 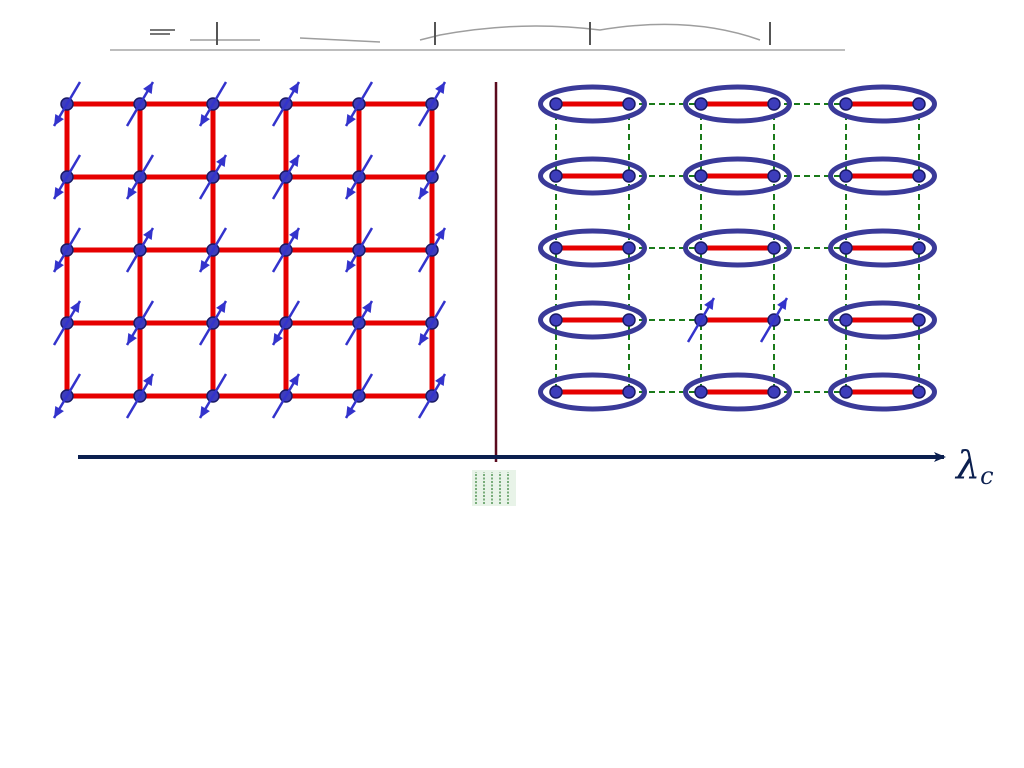 What do you see at coordinates (494, 488) in the screenshot?
I see `blurred-critical-label` at bounding box center [494, 488].